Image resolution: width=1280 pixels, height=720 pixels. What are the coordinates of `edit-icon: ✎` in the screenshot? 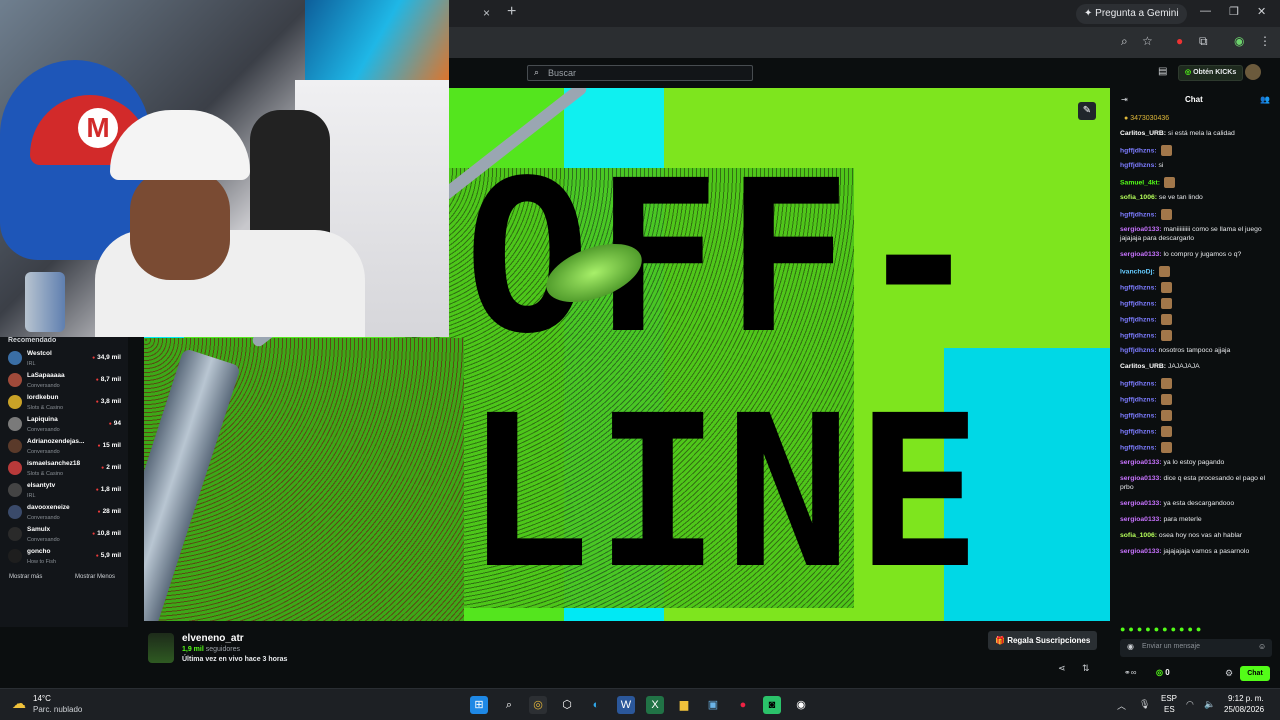 It's located at (1087, 111).